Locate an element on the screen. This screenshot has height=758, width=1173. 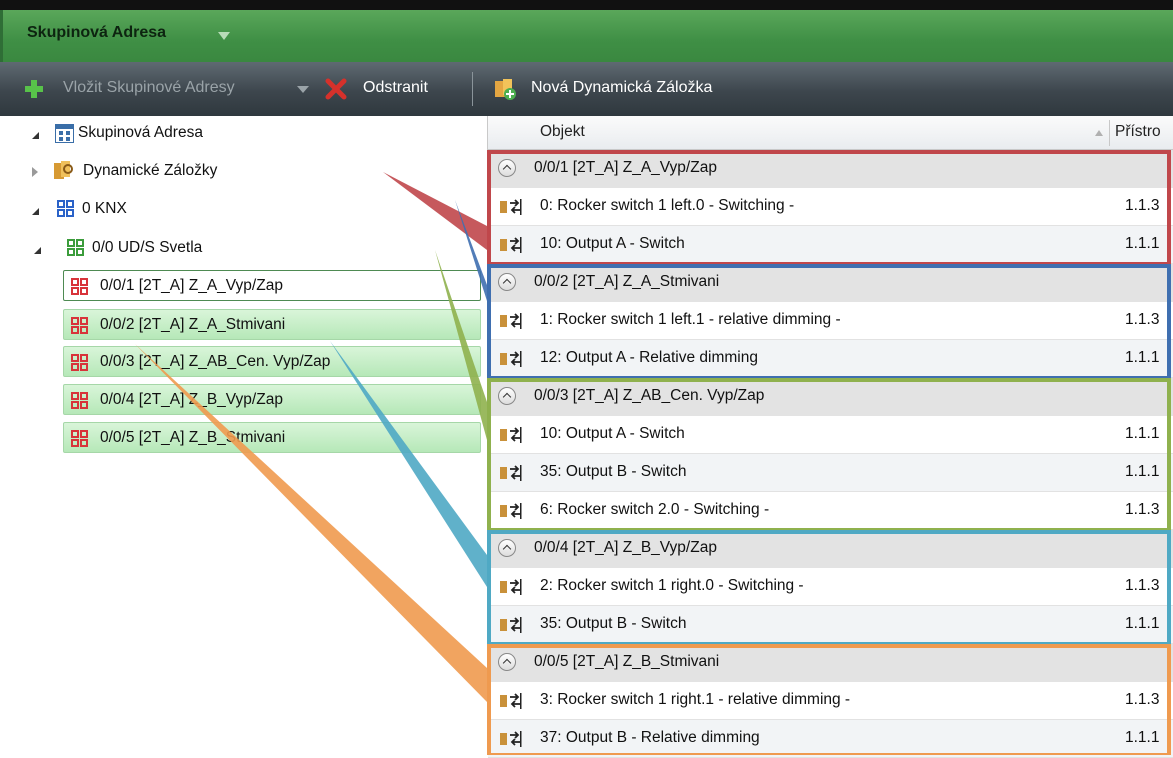
sort-ascending-icon is located at coordinates (1099, 133).